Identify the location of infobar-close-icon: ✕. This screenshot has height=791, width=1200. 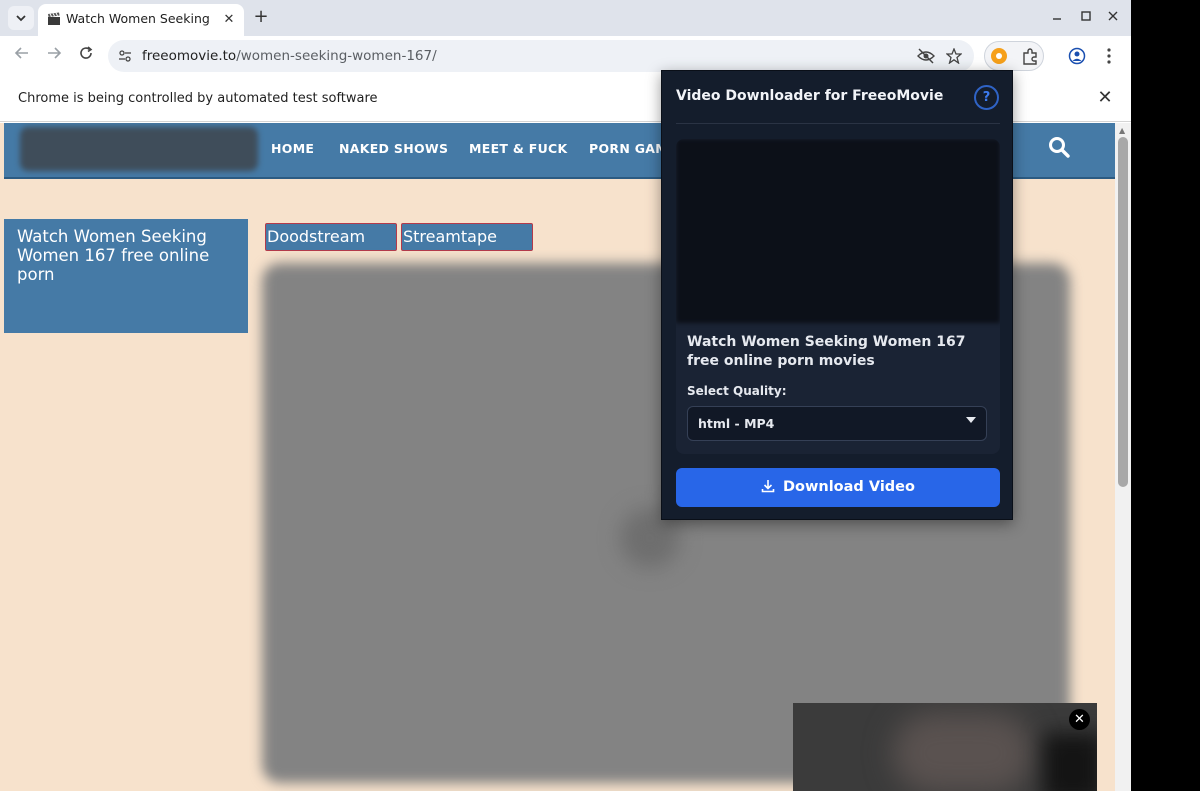
(1105, 98).